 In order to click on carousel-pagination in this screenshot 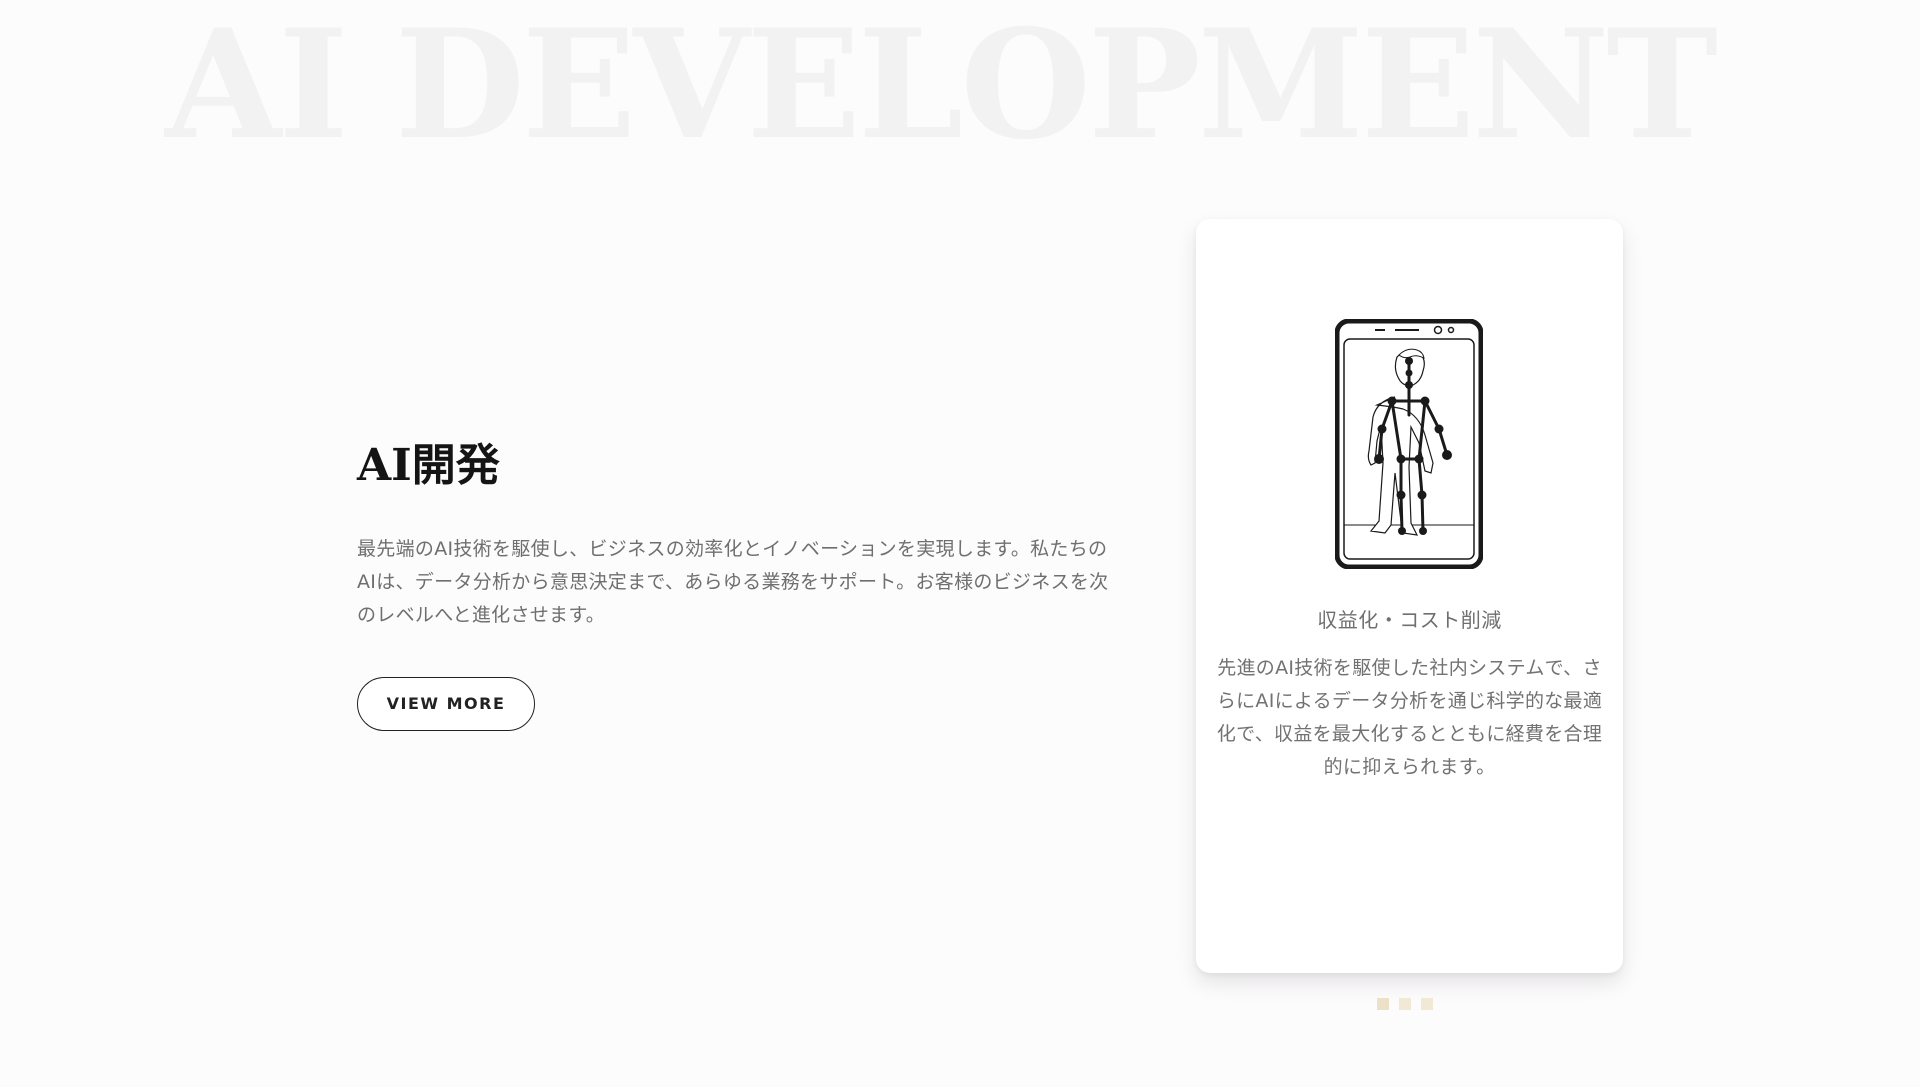, I will do `click(1405, 1004)`.